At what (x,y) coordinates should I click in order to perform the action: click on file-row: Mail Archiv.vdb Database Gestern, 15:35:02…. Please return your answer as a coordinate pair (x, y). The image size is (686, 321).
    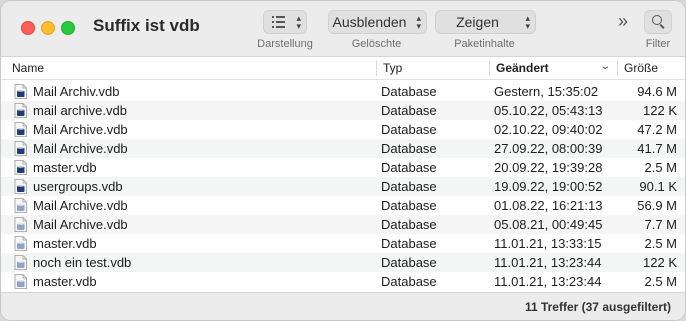
    Looking at the image, I should click on (343, 91).